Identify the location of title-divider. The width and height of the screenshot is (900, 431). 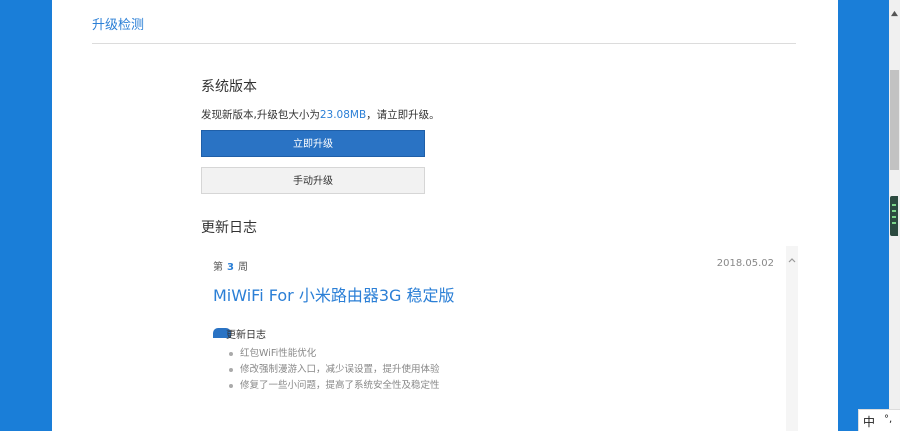
(444, 43).